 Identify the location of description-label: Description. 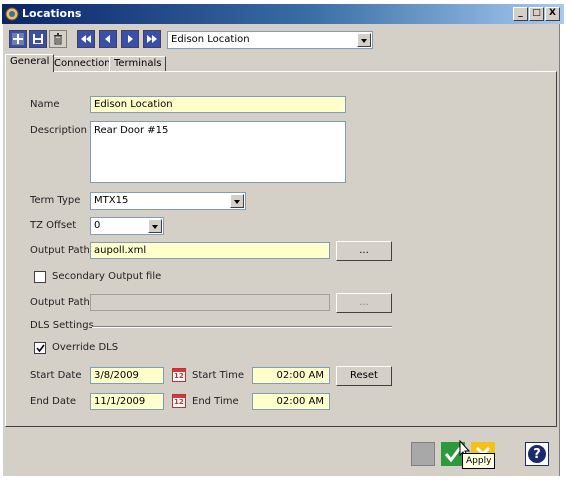
(58, 130).